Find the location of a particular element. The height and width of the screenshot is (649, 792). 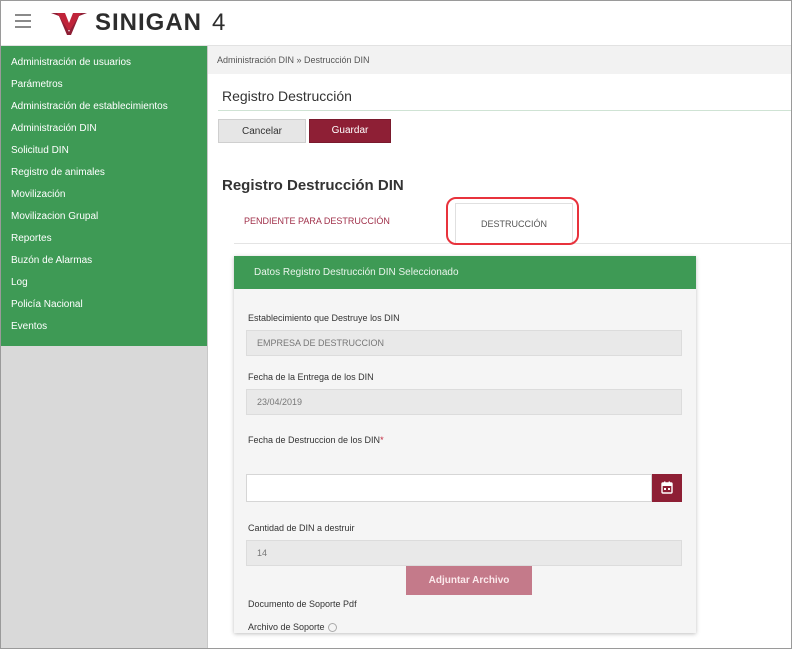

tab-pendiente-destruccion: PENDIENTE PARA DESTRUCCIÓN is located at coordinates (317, 221).